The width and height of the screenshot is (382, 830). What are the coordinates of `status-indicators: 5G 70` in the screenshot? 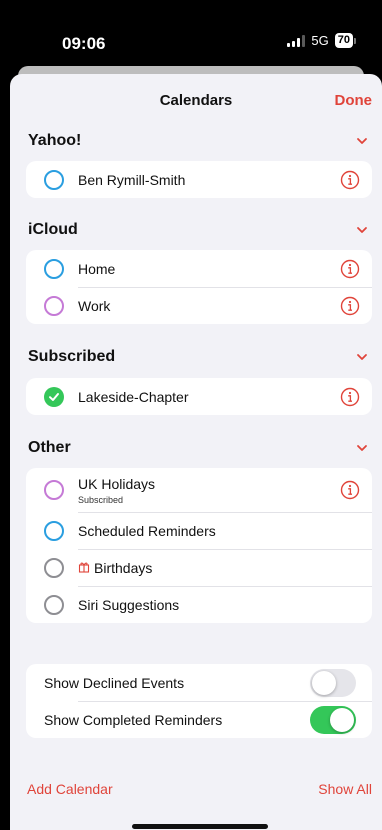 It's located at (321, 40).